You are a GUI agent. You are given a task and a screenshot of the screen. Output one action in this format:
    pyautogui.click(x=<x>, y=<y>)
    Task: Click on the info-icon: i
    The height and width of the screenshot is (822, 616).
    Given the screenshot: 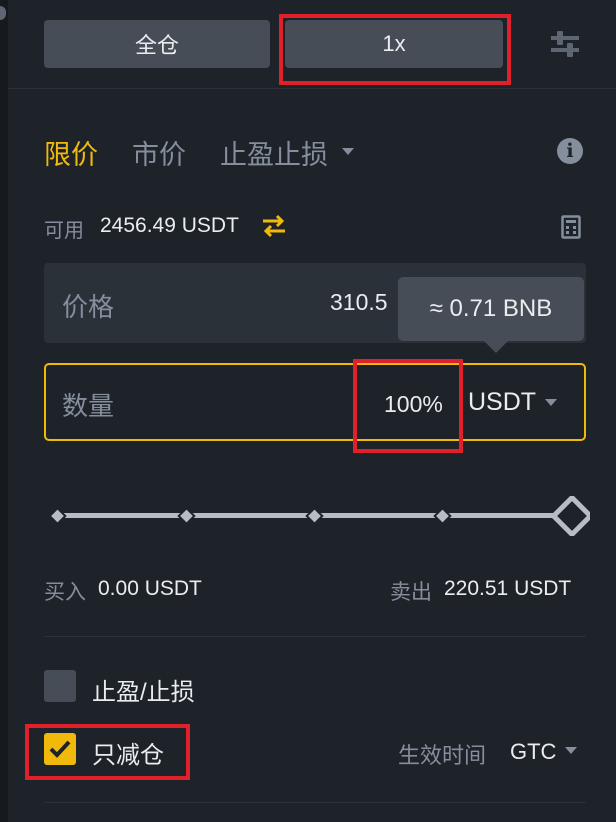 What is the action you would take?
    pyautogui.click(x=570, y=151)
    